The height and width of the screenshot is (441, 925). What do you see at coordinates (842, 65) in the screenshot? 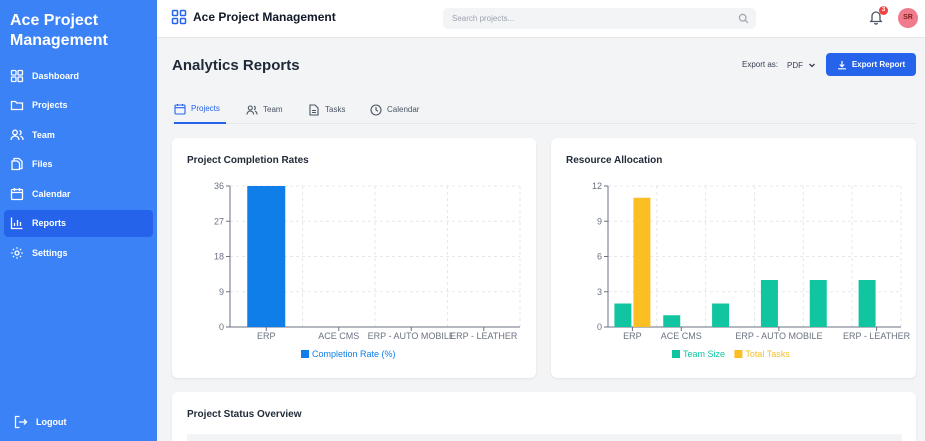
I see `download-icon` at bounding box center [842, 65].